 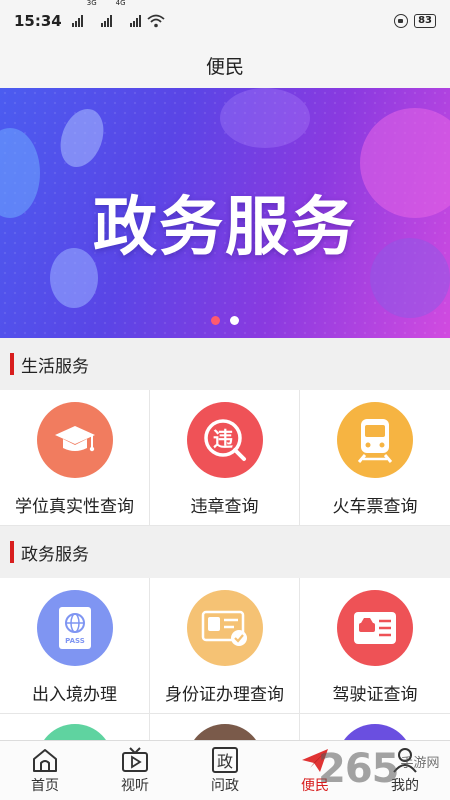 I want to click on rotation-lock-icon, so click(x=401, y=21).